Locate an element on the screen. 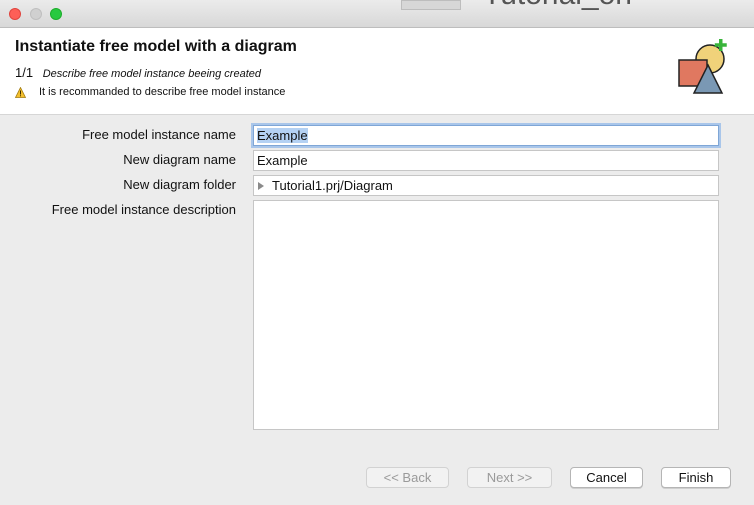 The width and height of the screenshot is (754, 505). instance-name-value: Example is located at coordinates (282, 135).